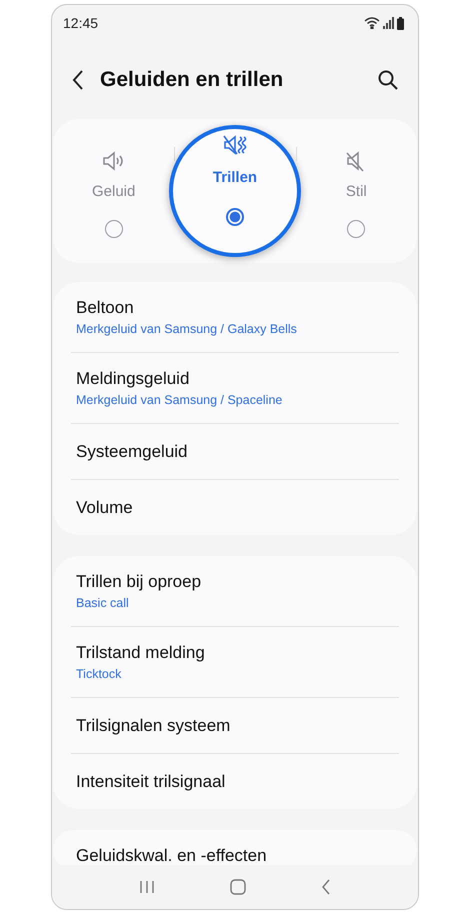  I want to click on setting-title: Volume, so click(235, 508).